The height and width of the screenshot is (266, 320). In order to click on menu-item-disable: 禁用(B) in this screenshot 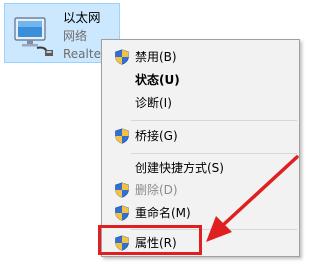, I will do `click(200, 57)`.